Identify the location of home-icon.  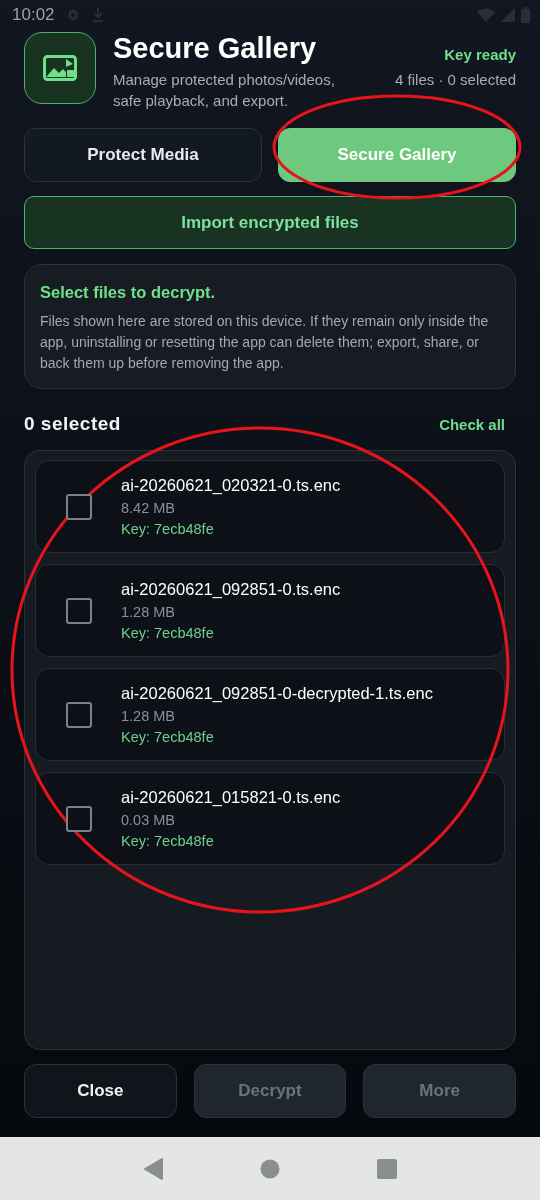
(270, 1168).